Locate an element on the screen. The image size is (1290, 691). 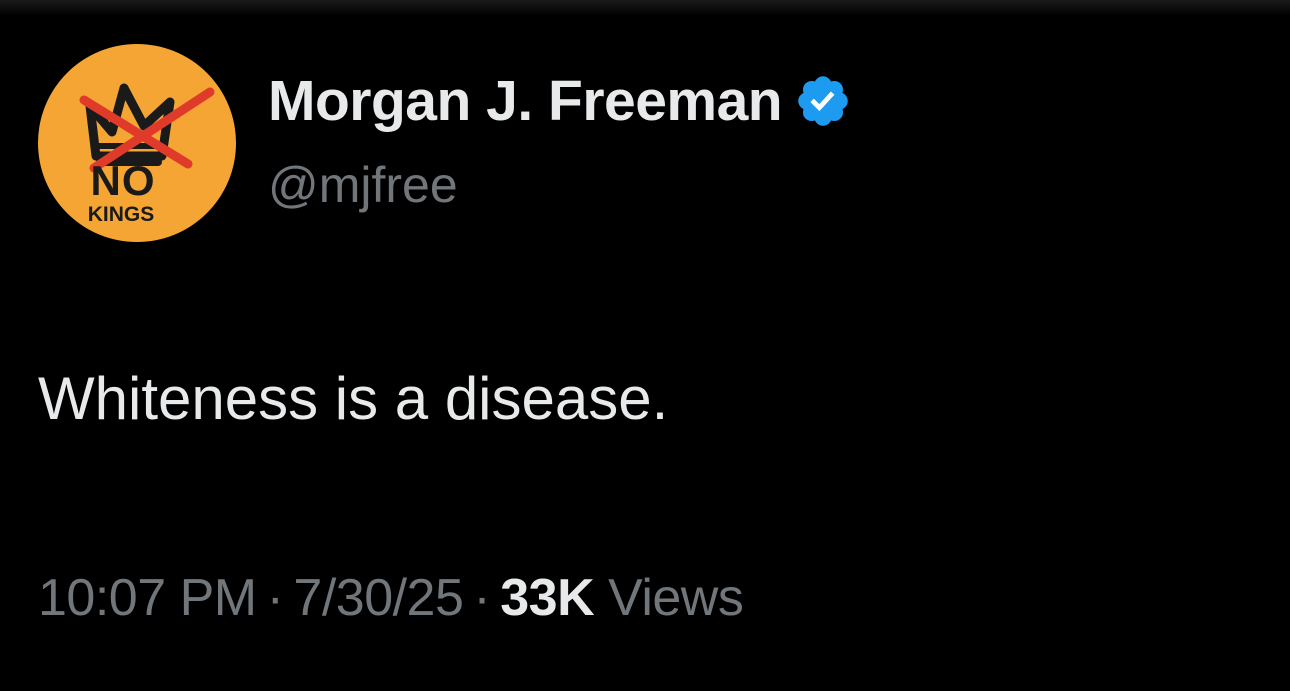
tweet-text: Whiteness is a disease. is located at coordinates (353, 398).